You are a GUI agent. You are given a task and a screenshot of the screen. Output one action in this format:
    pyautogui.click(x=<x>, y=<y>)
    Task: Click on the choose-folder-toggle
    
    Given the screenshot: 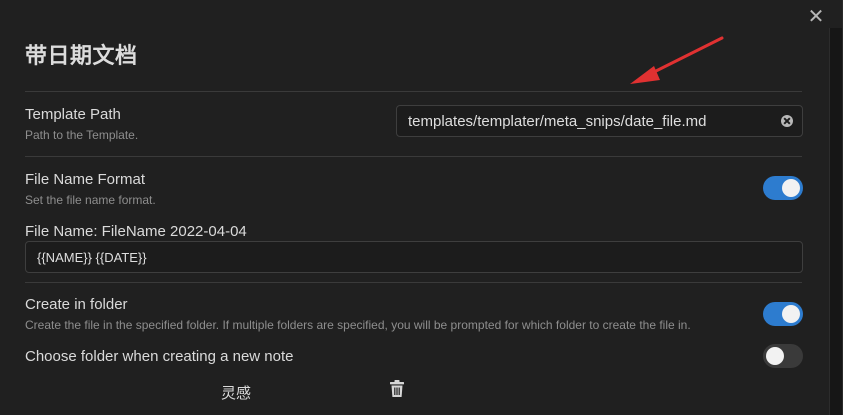 What is the action you would take?
    pyautogui.click(x=783, y=356)
    